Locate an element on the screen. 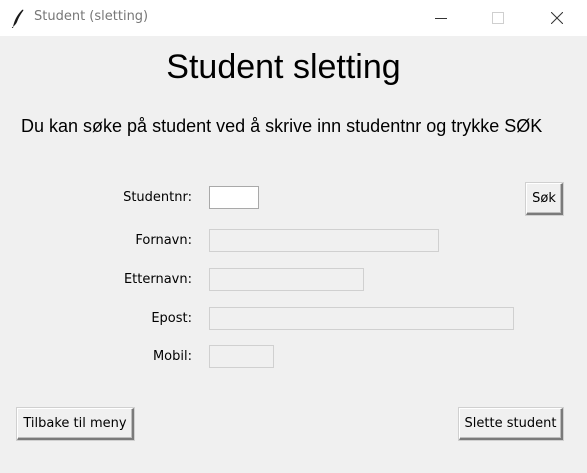 This screenshot has height=473, width=587. minimize-icon is located at coordinates (441, 18).